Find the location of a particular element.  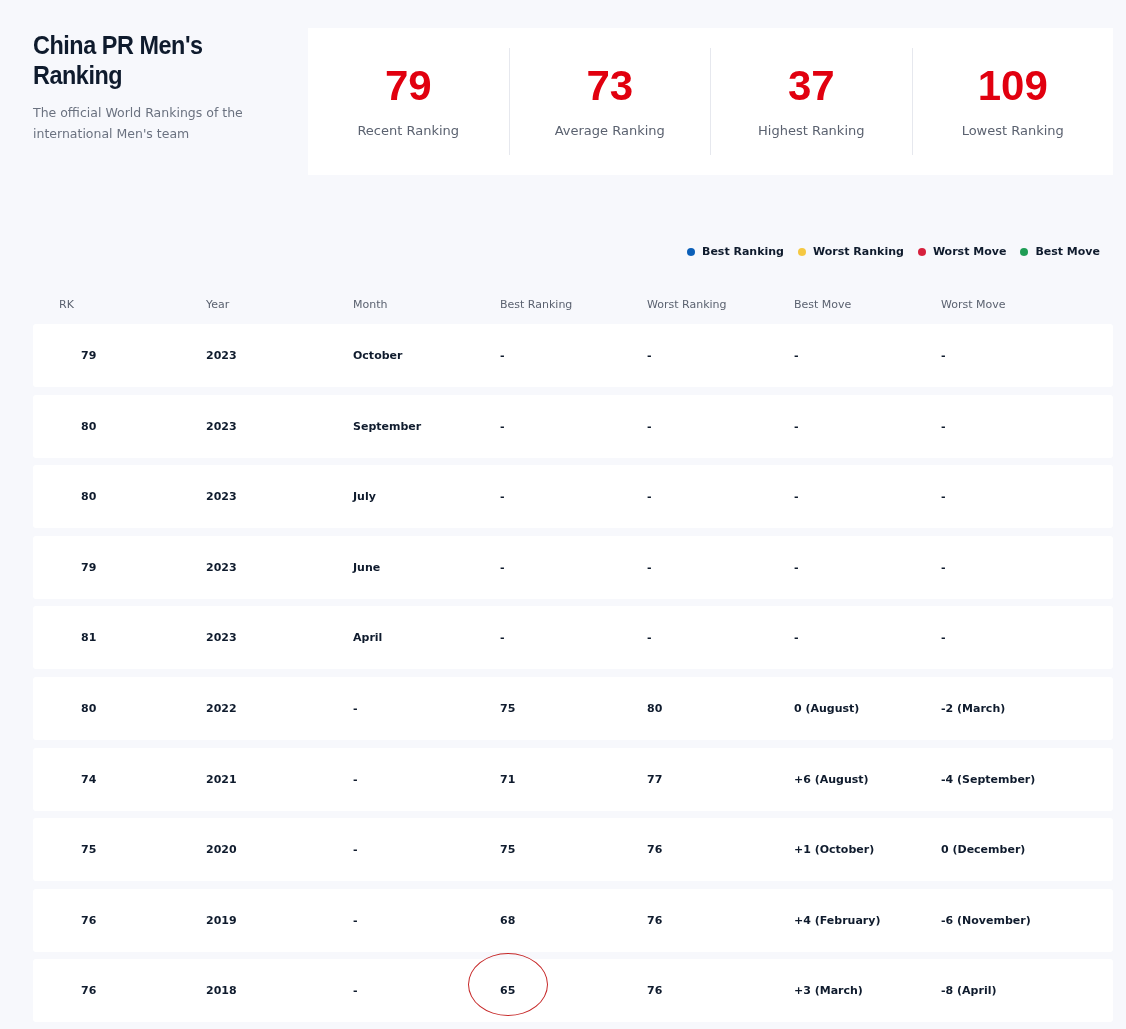

page-title: China PR Men's Ranking is located at coordinates (118, 60).